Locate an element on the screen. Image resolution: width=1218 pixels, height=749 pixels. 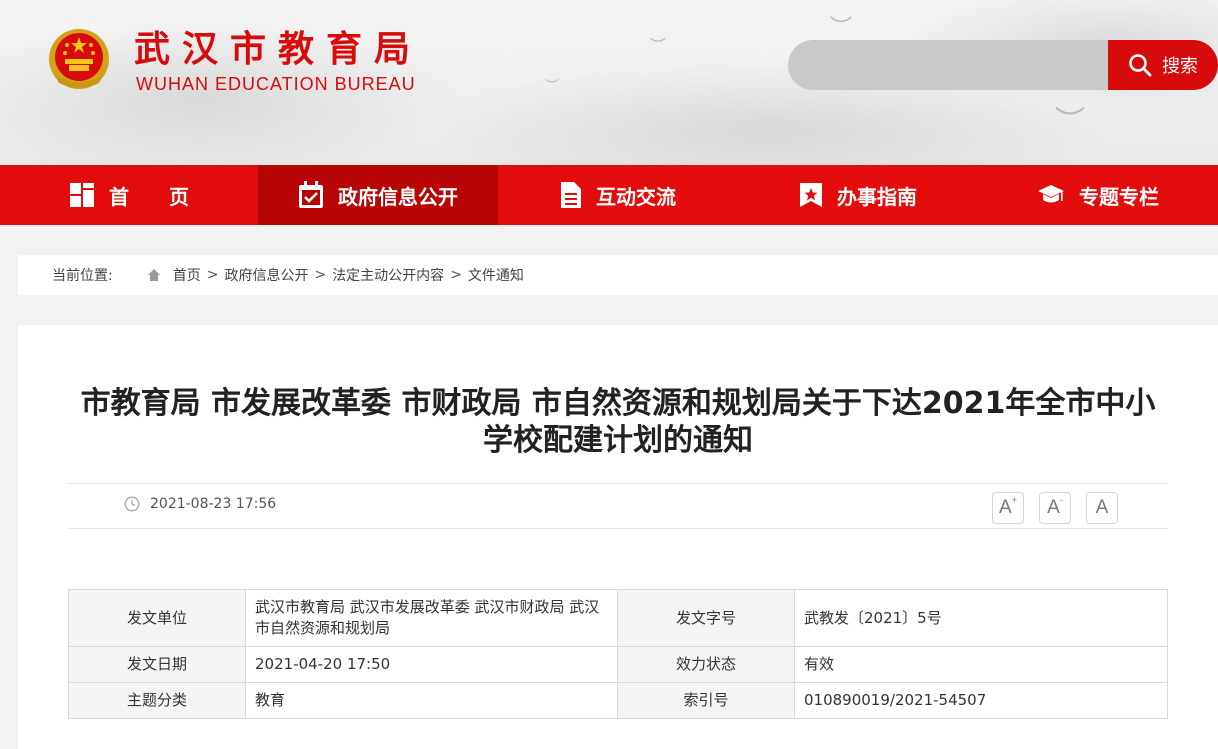
breadcrumb-link-statutory: 法定主动公开内容 is located at coordinates (388, 275).